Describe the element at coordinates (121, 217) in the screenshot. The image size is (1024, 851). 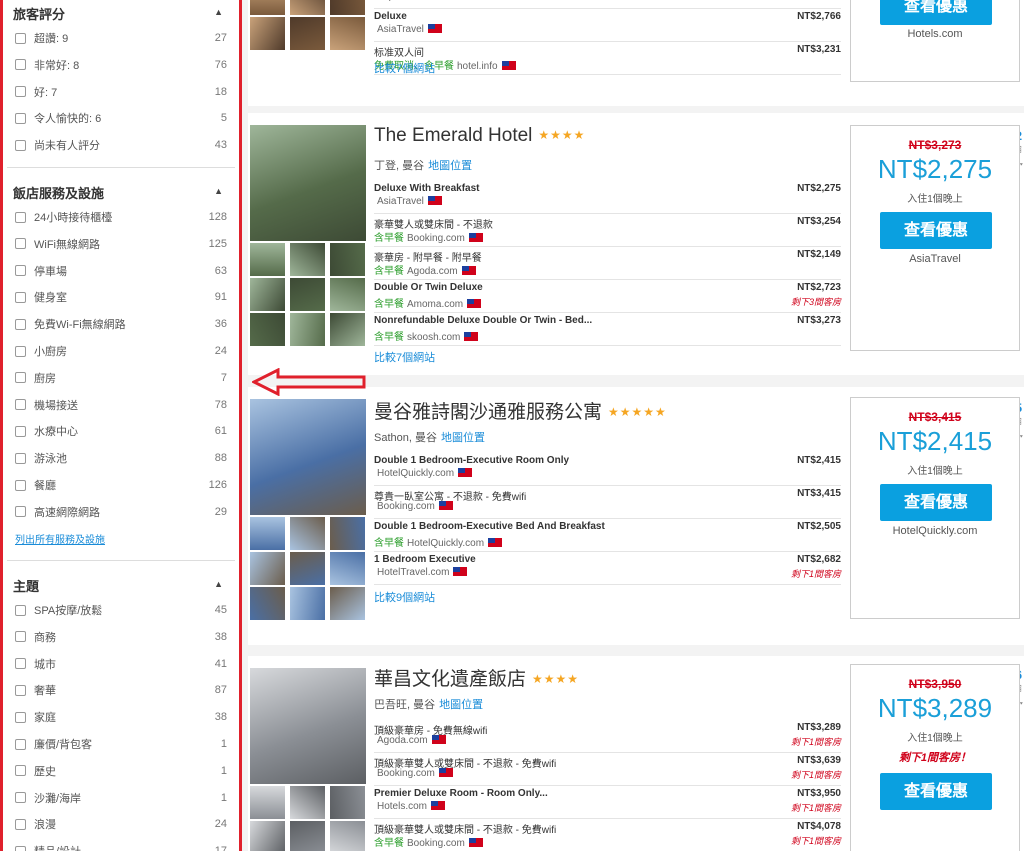
I see `filter-option: 24小時接待櫃檯 128` at that location.